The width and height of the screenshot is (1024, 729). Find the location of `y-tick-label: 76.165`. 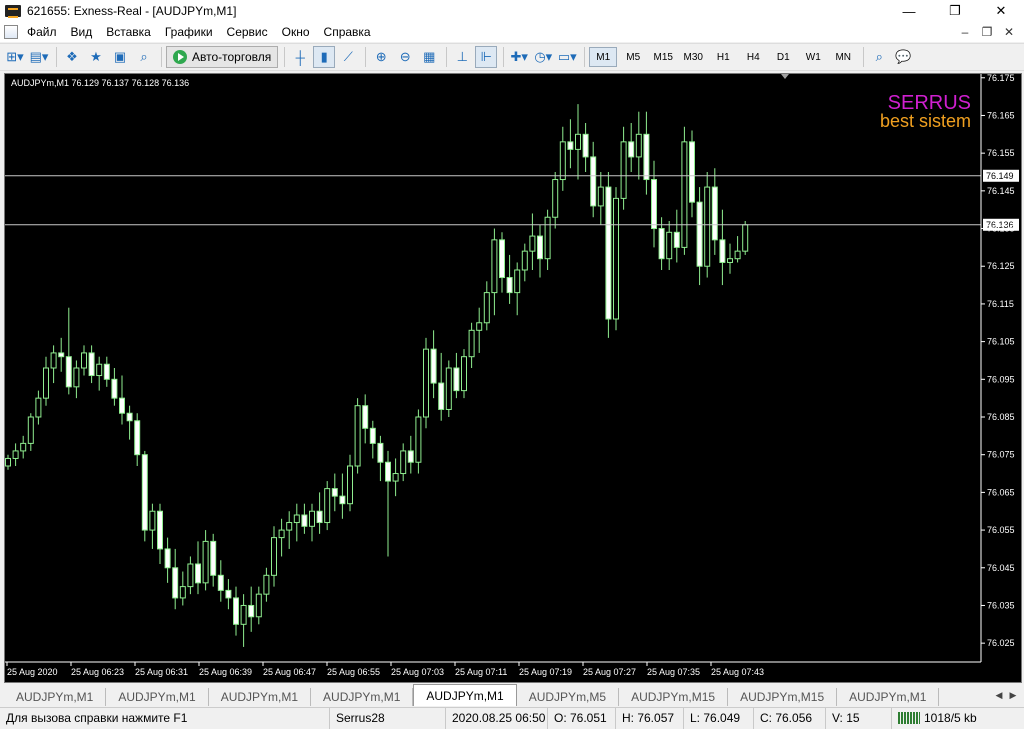

y-tick-label: 76.165 is located at coordinates (1001, 115).